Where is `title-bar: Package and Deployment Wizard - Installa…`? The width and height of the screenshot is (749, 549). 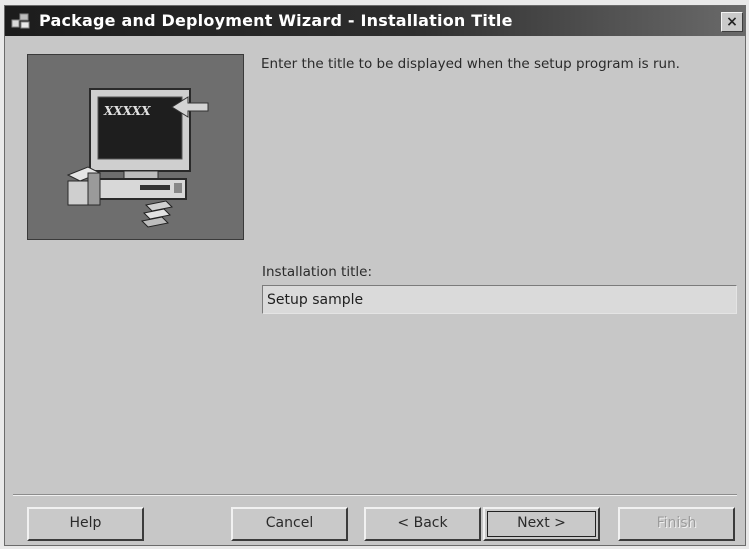
title-bar: Package and Deployment Wizard - Installa… is located at coordinates (375, 21).